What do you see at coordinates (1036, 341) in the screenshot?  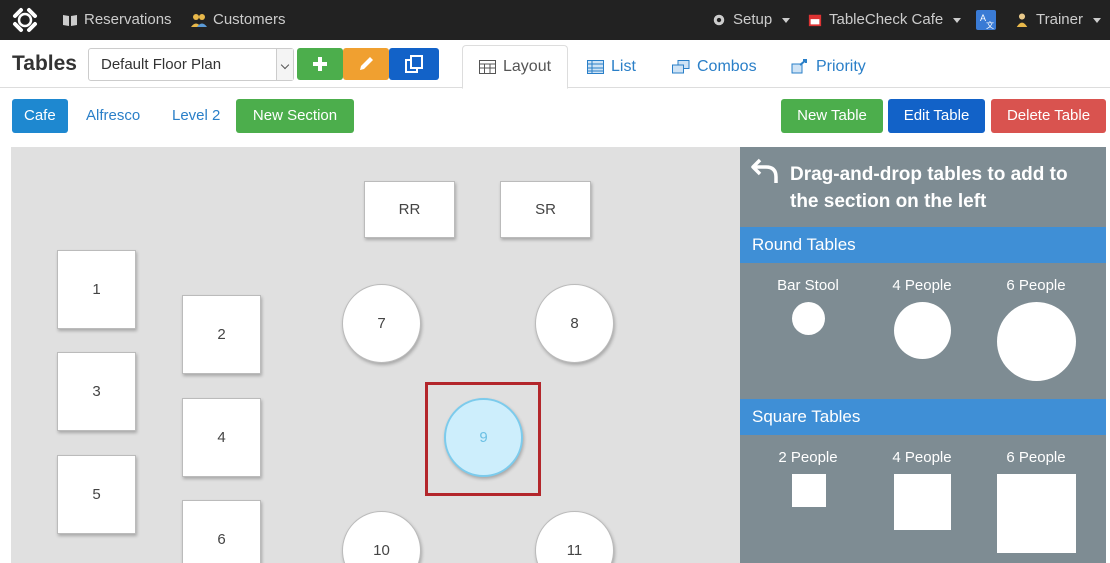 I see `round-6-people-shape` at bounding box center [1036, 341].